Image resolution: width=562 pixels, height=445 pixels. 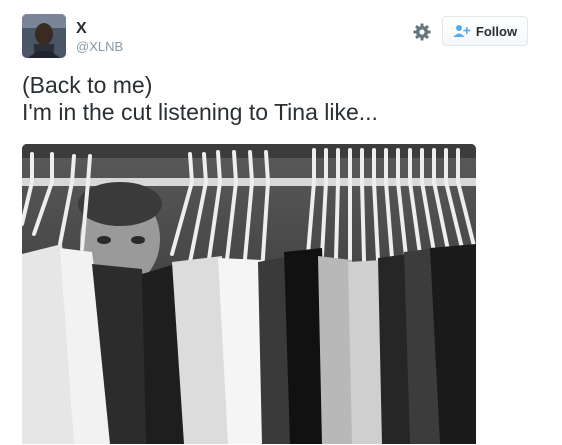 I want to click on display-name: X, so click(x=81, y=29).